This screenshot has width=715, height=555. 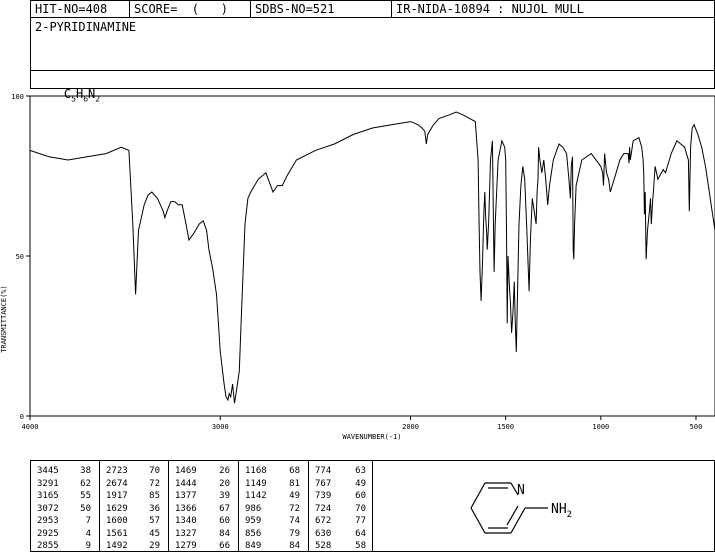 I want to click on peak-wavenumber: 739, so click(x=323, y=496).